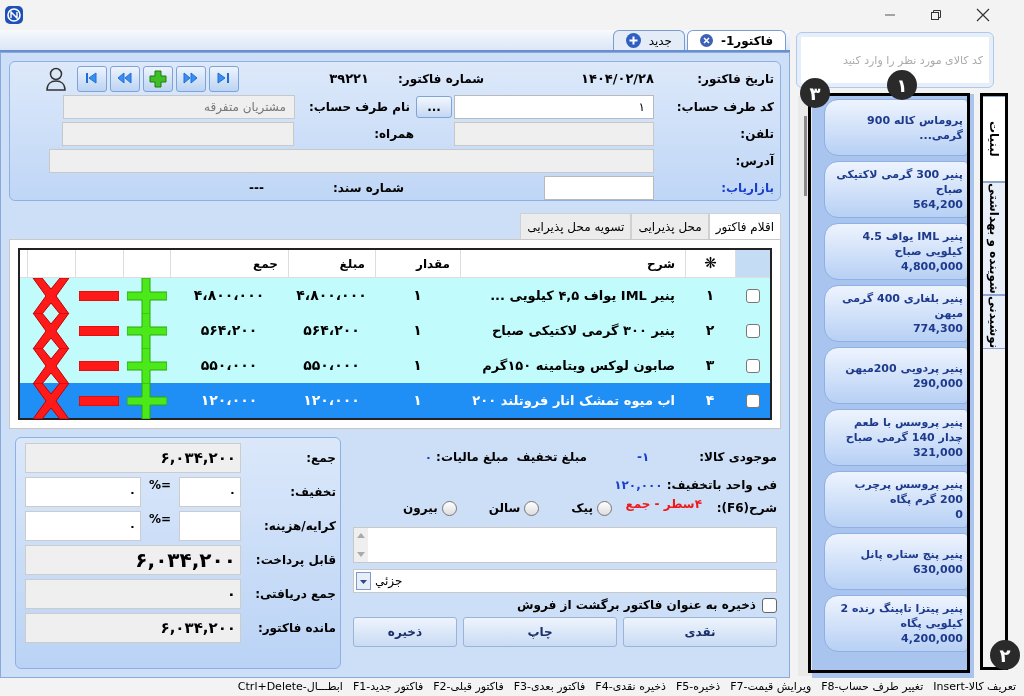  What do you see at coordinates (468, 686) in the screenshot?
I see `shortcut-hint: F2-فاکتور قبلی` at bounding box center [468, 686].